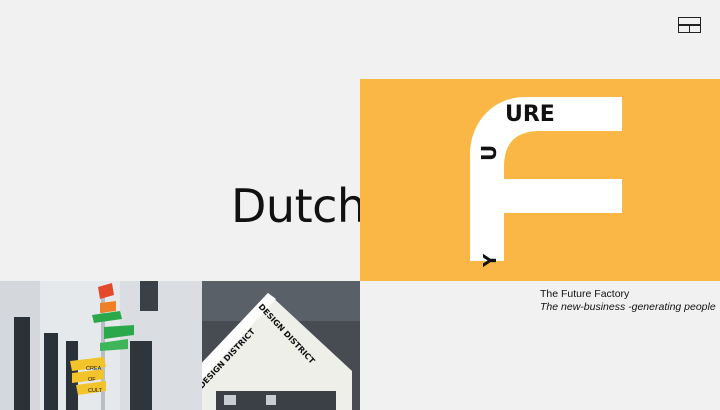 The height and width of the screenshot is (410, 720). What do you see at coordinates (689, 28) in the screenshot?
I see `menu-divider-vertical` at bounding box center [689, 28].